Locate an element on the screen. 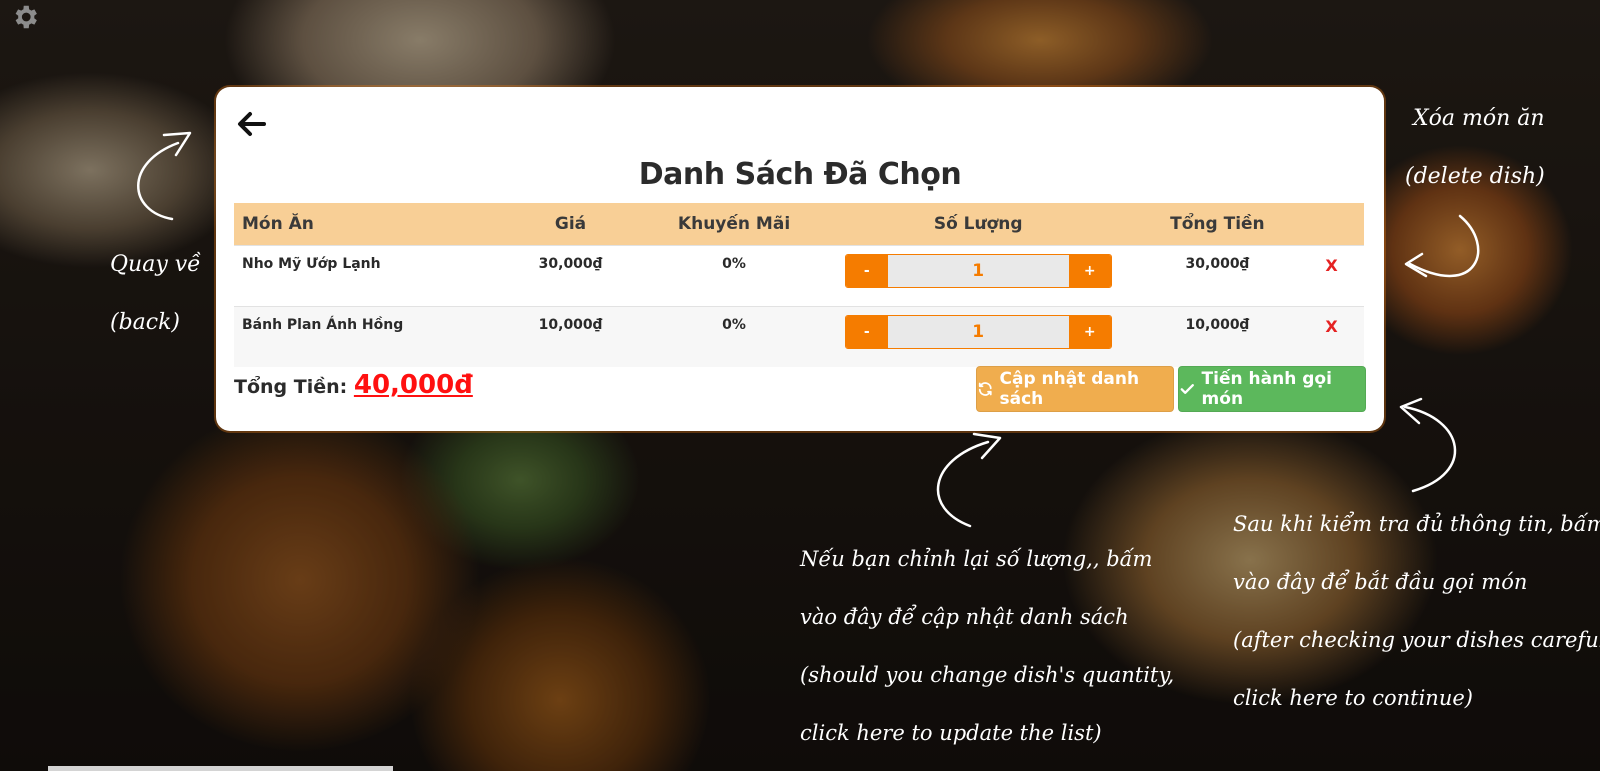  annotation-line: (back) is located at coordinates (145, 322).